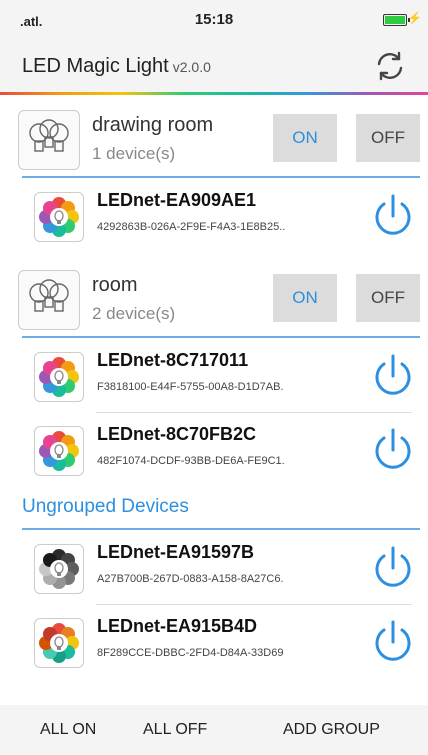 This screenshot has height=755, width=428. What do you see at coordinates (177, 434) in the screenshot?
I see `device-name: LEDnet-8C70FB2C` at bounding box center [177, 434].